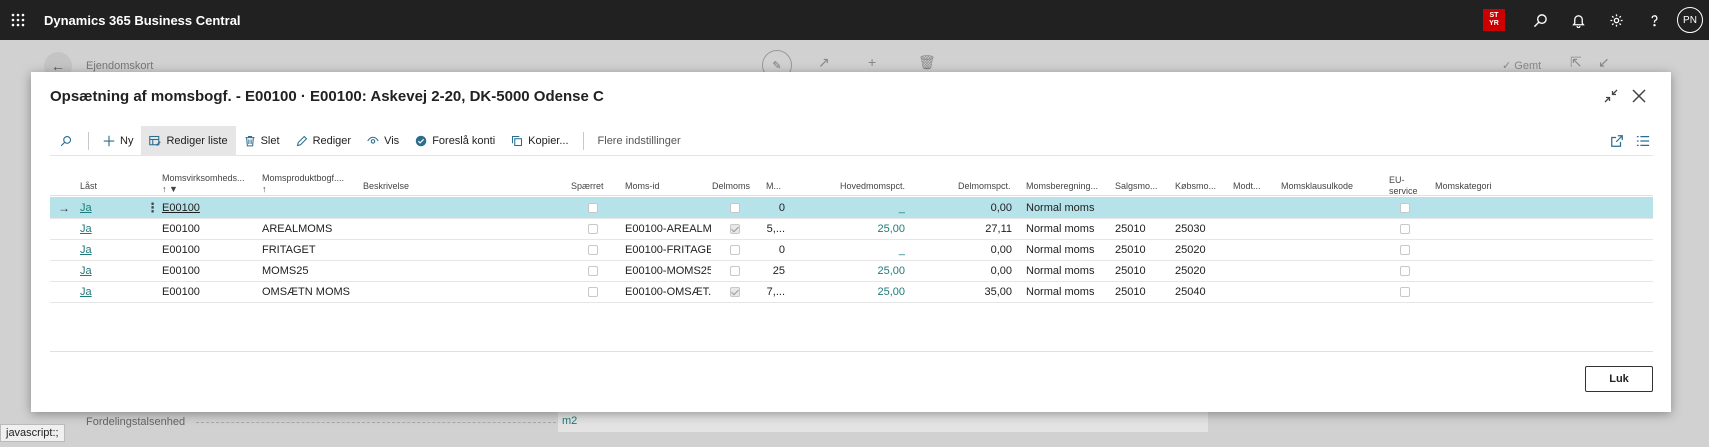  Describe the element at coordinates (1617, 141) in the screenshot. I see `share-icon` at that location.